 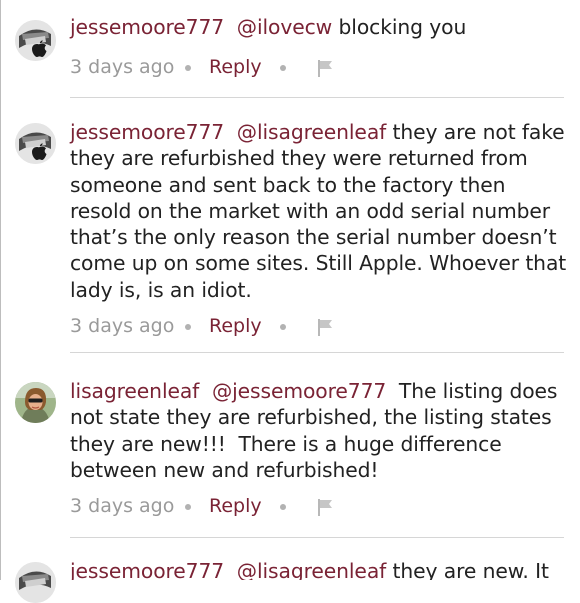 What do you see at coordinates (299, 391) in the screenshot?
I see `comment-mention: @jessemoore777` at bounding box center [299, 391].